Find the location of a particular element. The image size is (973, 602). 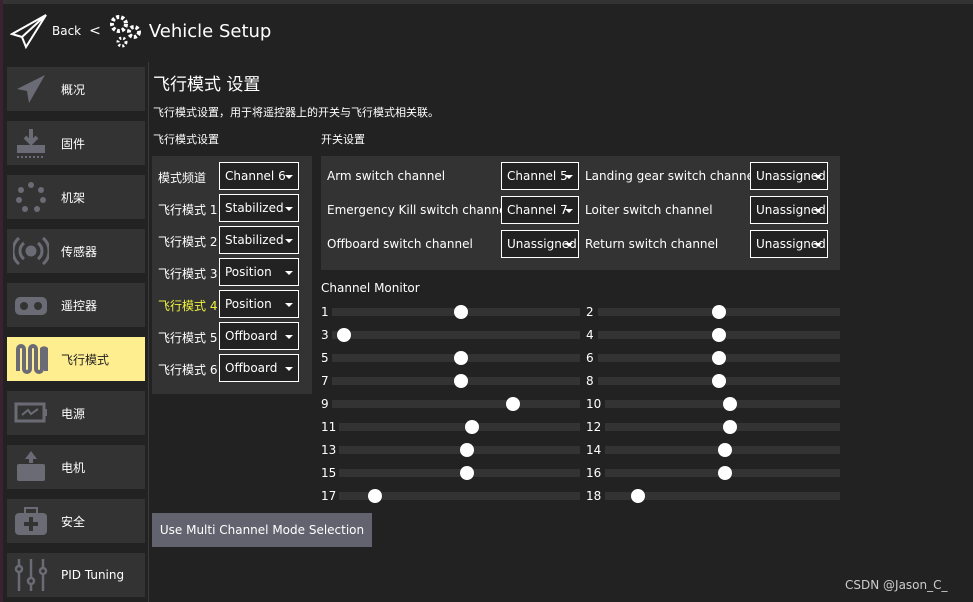

select-value: Channel 5 is located at coordinates (537, 176).